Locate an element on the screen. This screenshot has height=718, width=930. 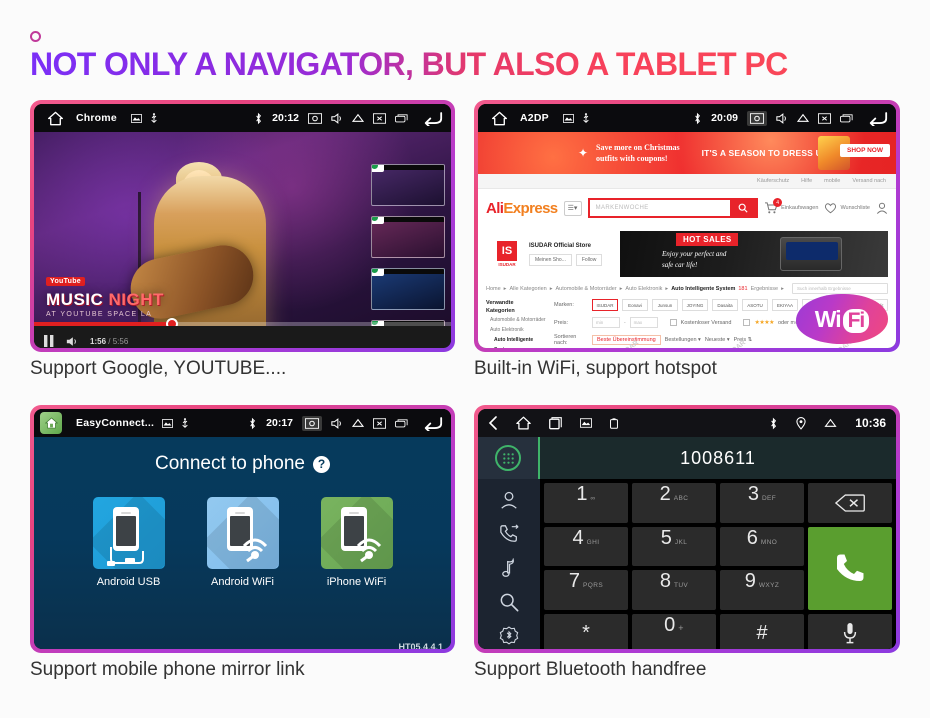
shop-now-button: SHOP NOW is located at coordinates (865, 150).